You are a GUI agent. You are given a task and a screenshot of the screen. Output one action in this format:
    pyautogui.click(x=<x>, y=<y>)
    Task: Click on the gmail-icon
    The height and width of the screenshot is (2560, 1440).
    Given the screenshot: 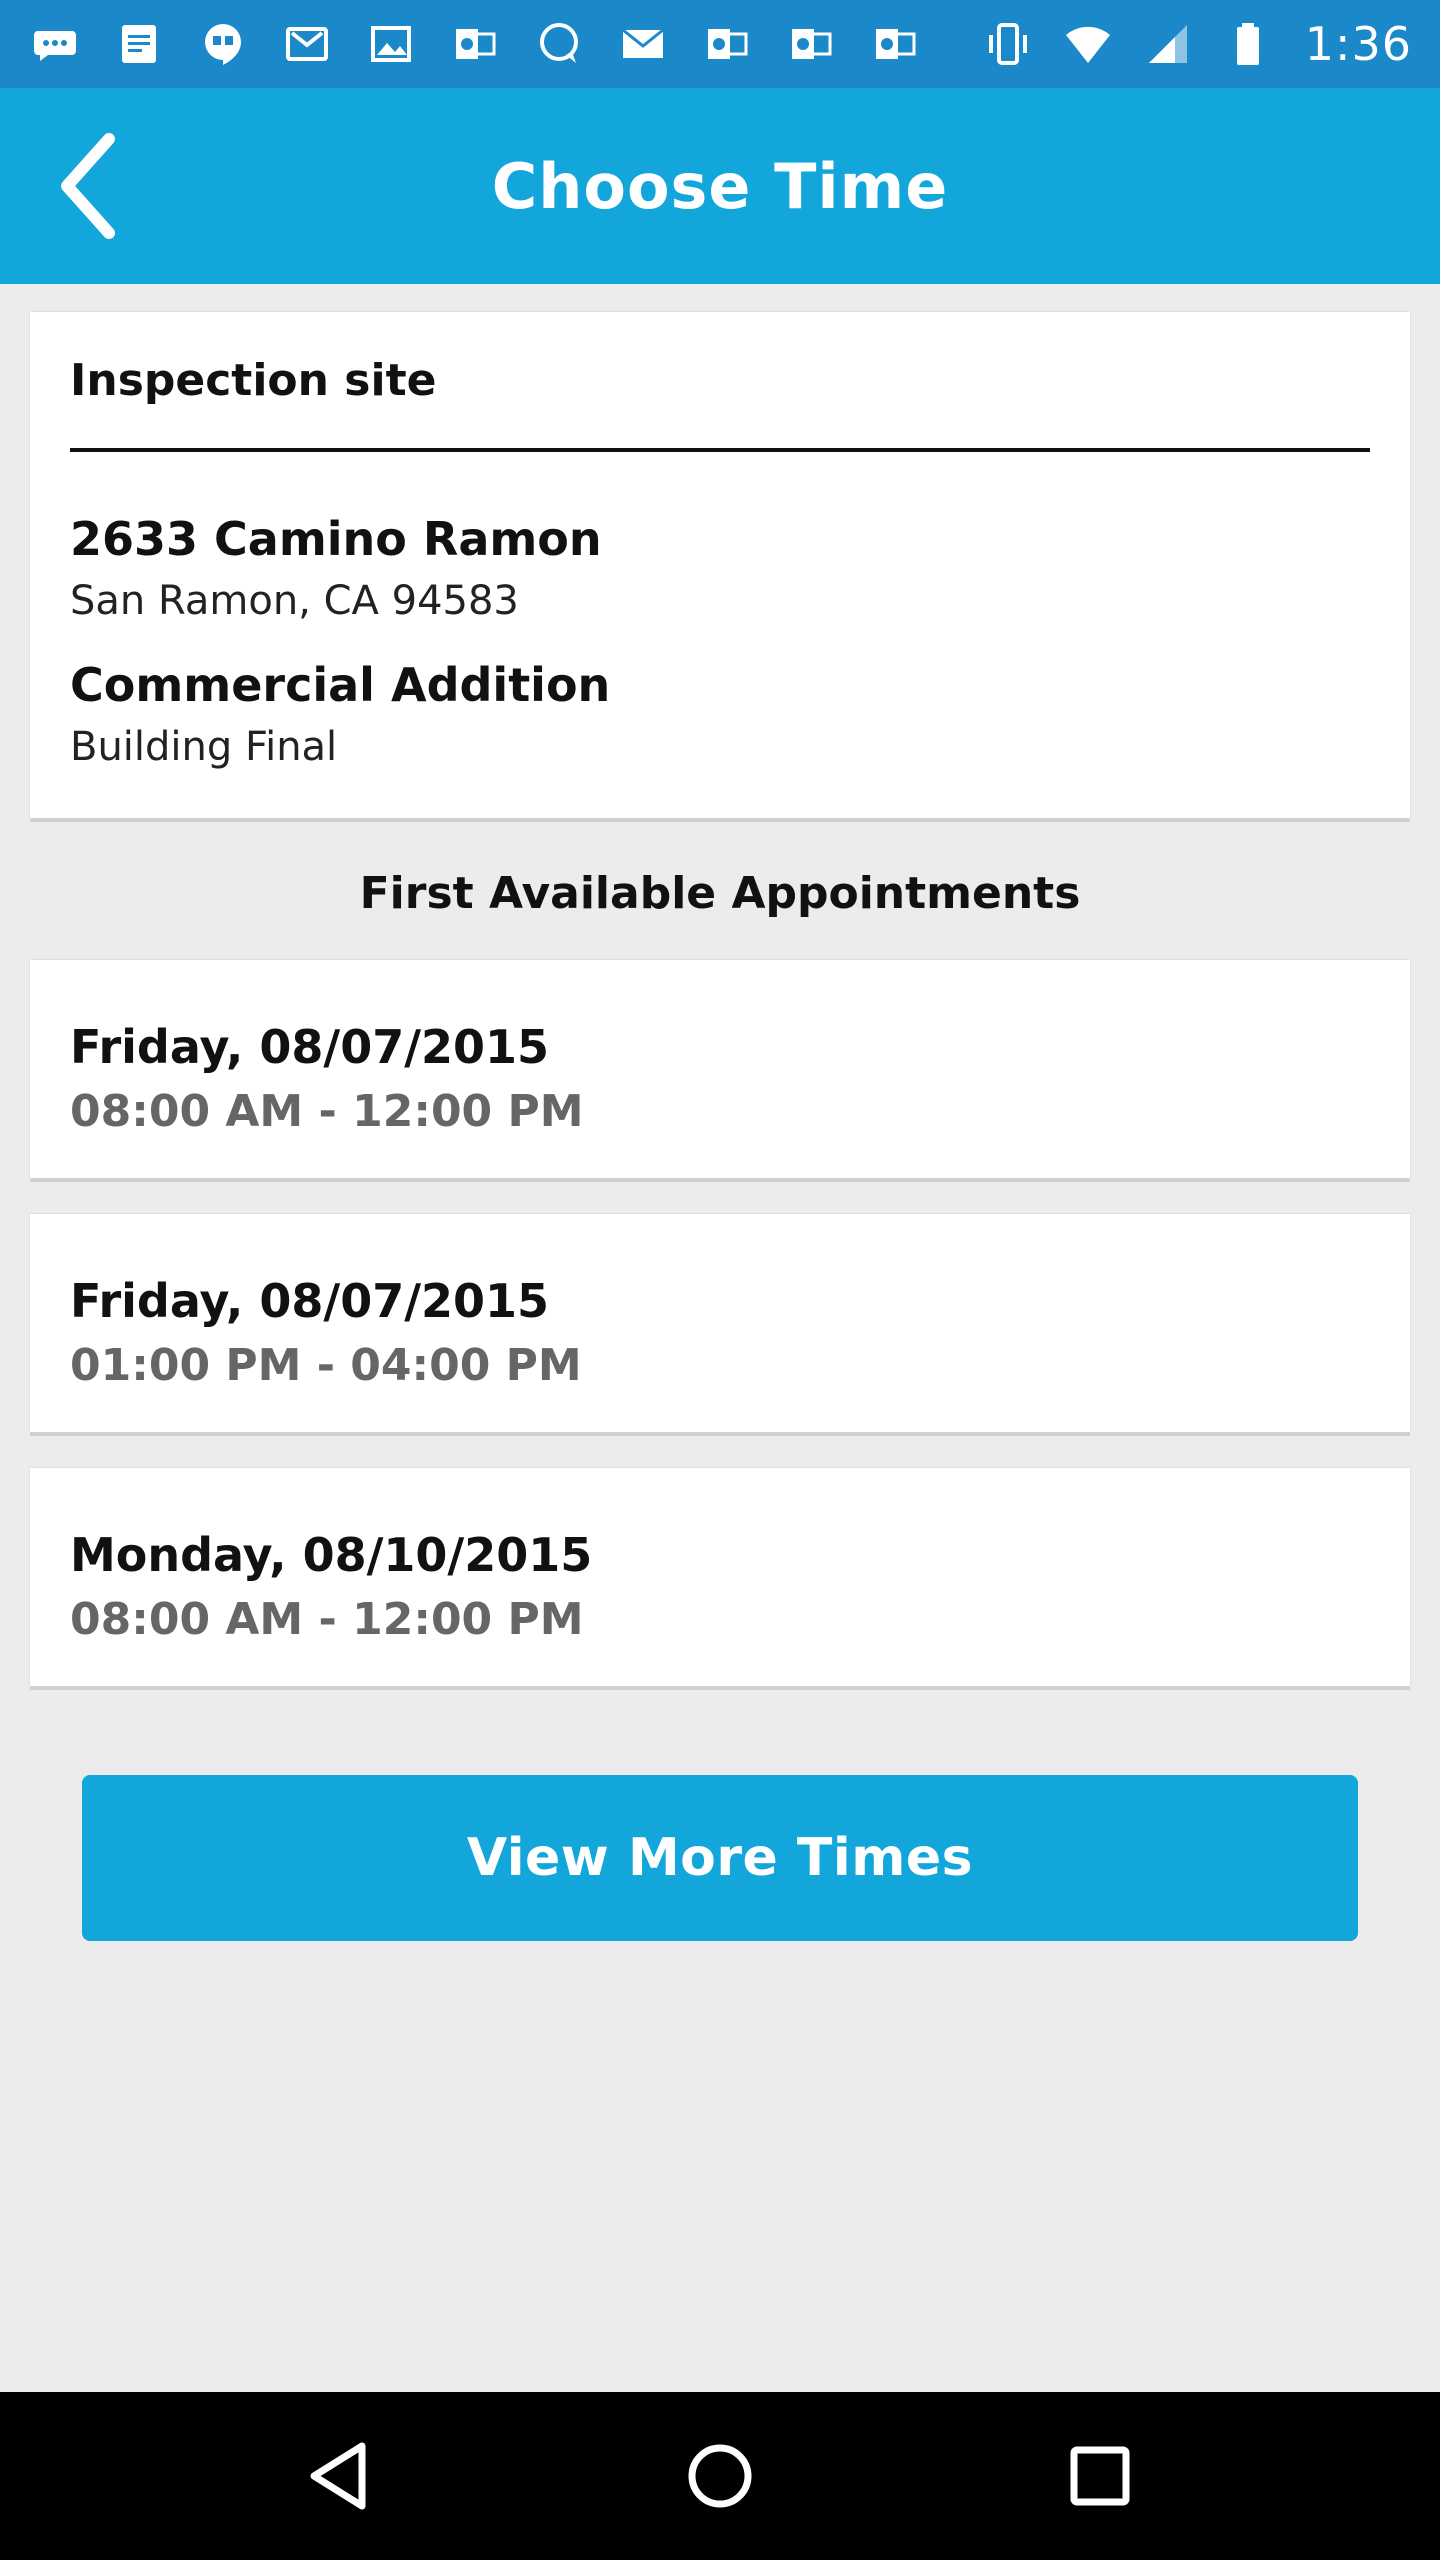 What is the action you would take?
    pyautogui.click(x=307, y=44)
    